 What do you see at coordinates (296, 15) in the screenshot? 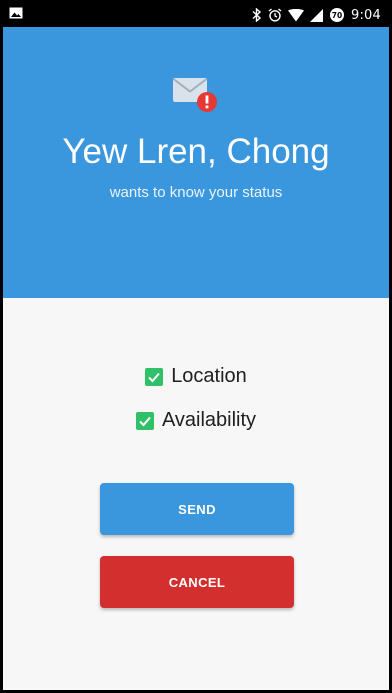
I see `wifi-icon` at bounding box center [296, 15].